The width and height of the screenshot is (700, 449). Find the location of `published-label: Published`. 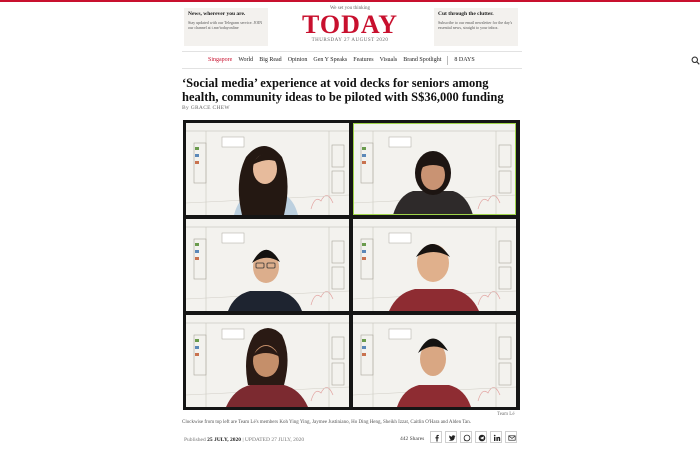

published-label: Published is located at coordinates (195, 440).